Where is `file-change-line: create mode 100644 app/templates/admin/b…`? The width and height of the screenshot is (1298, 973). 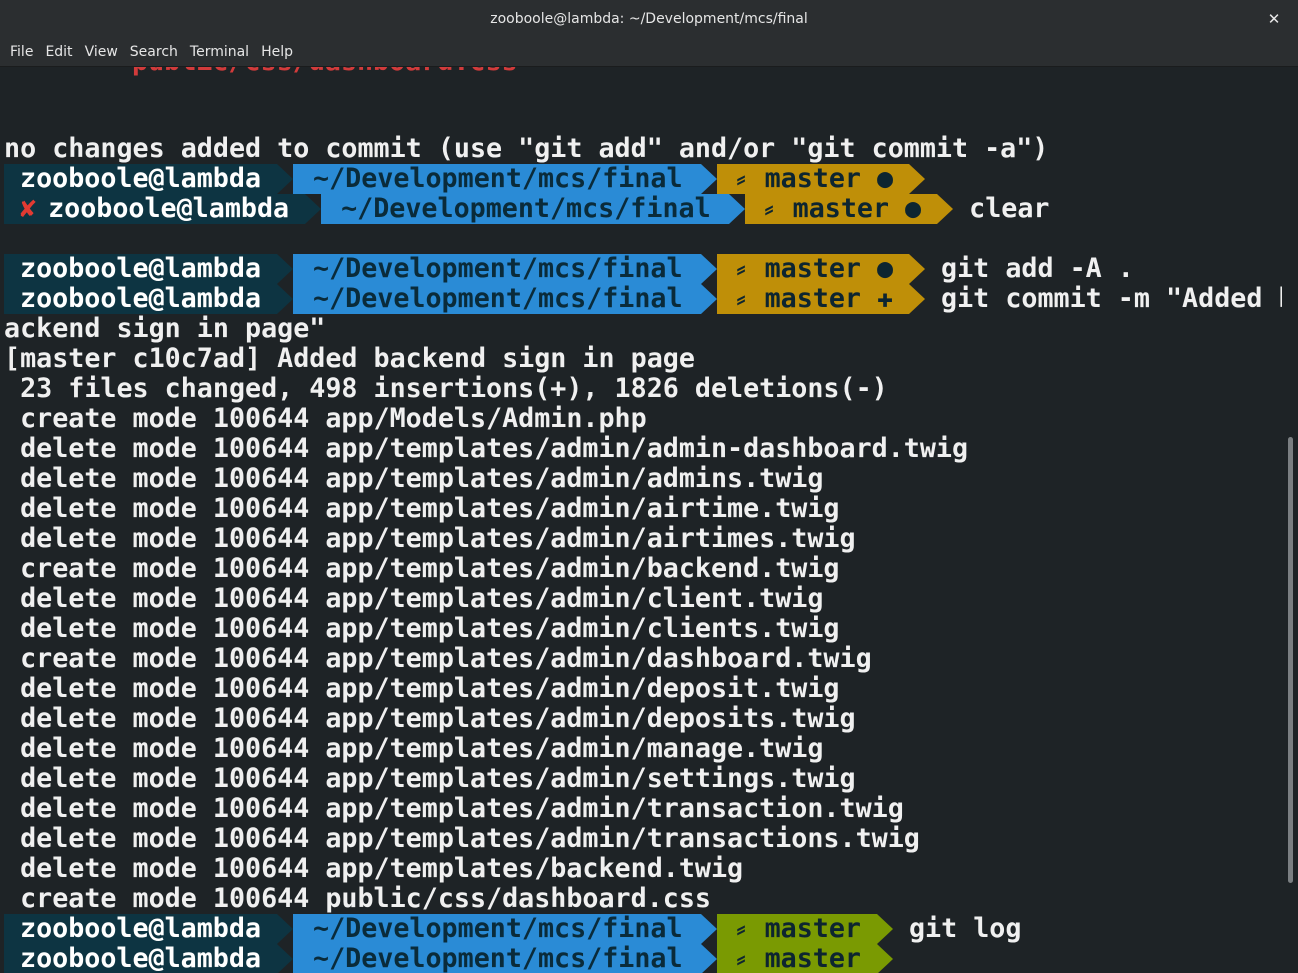
file-change-line: create mode 100644 app/templates/admin/b… is located at coordinates (422, 568).